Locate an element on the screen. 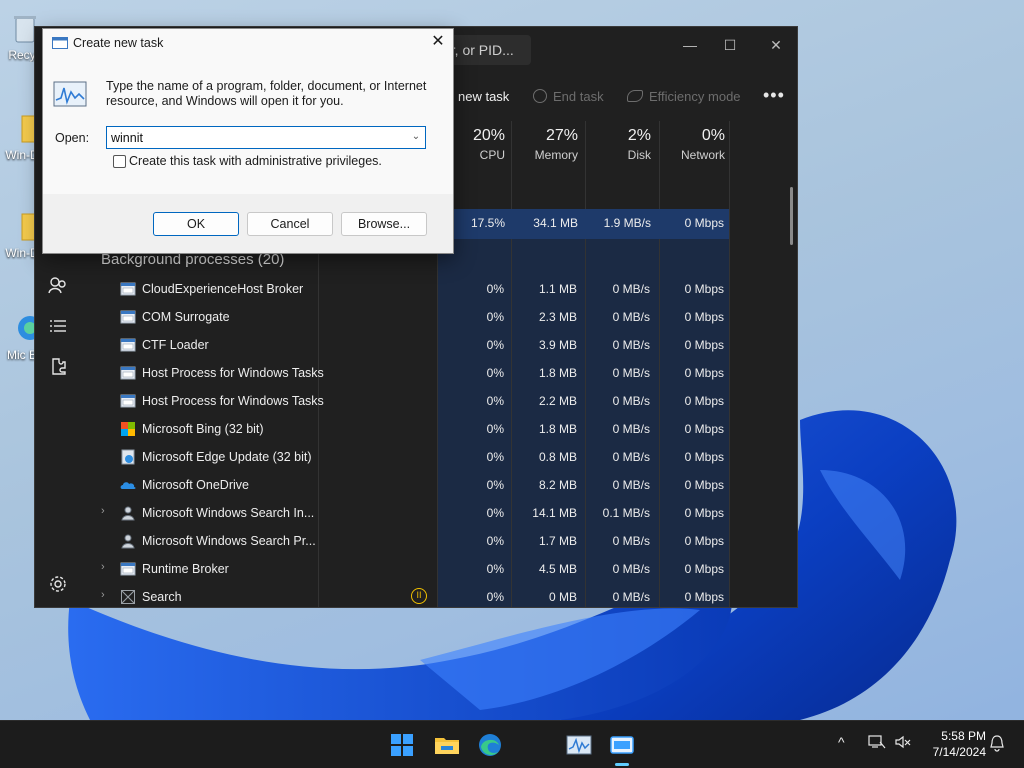  taskbar: ^ 5:58 PM 7/14/2024 is located at coordinates (512, 744).